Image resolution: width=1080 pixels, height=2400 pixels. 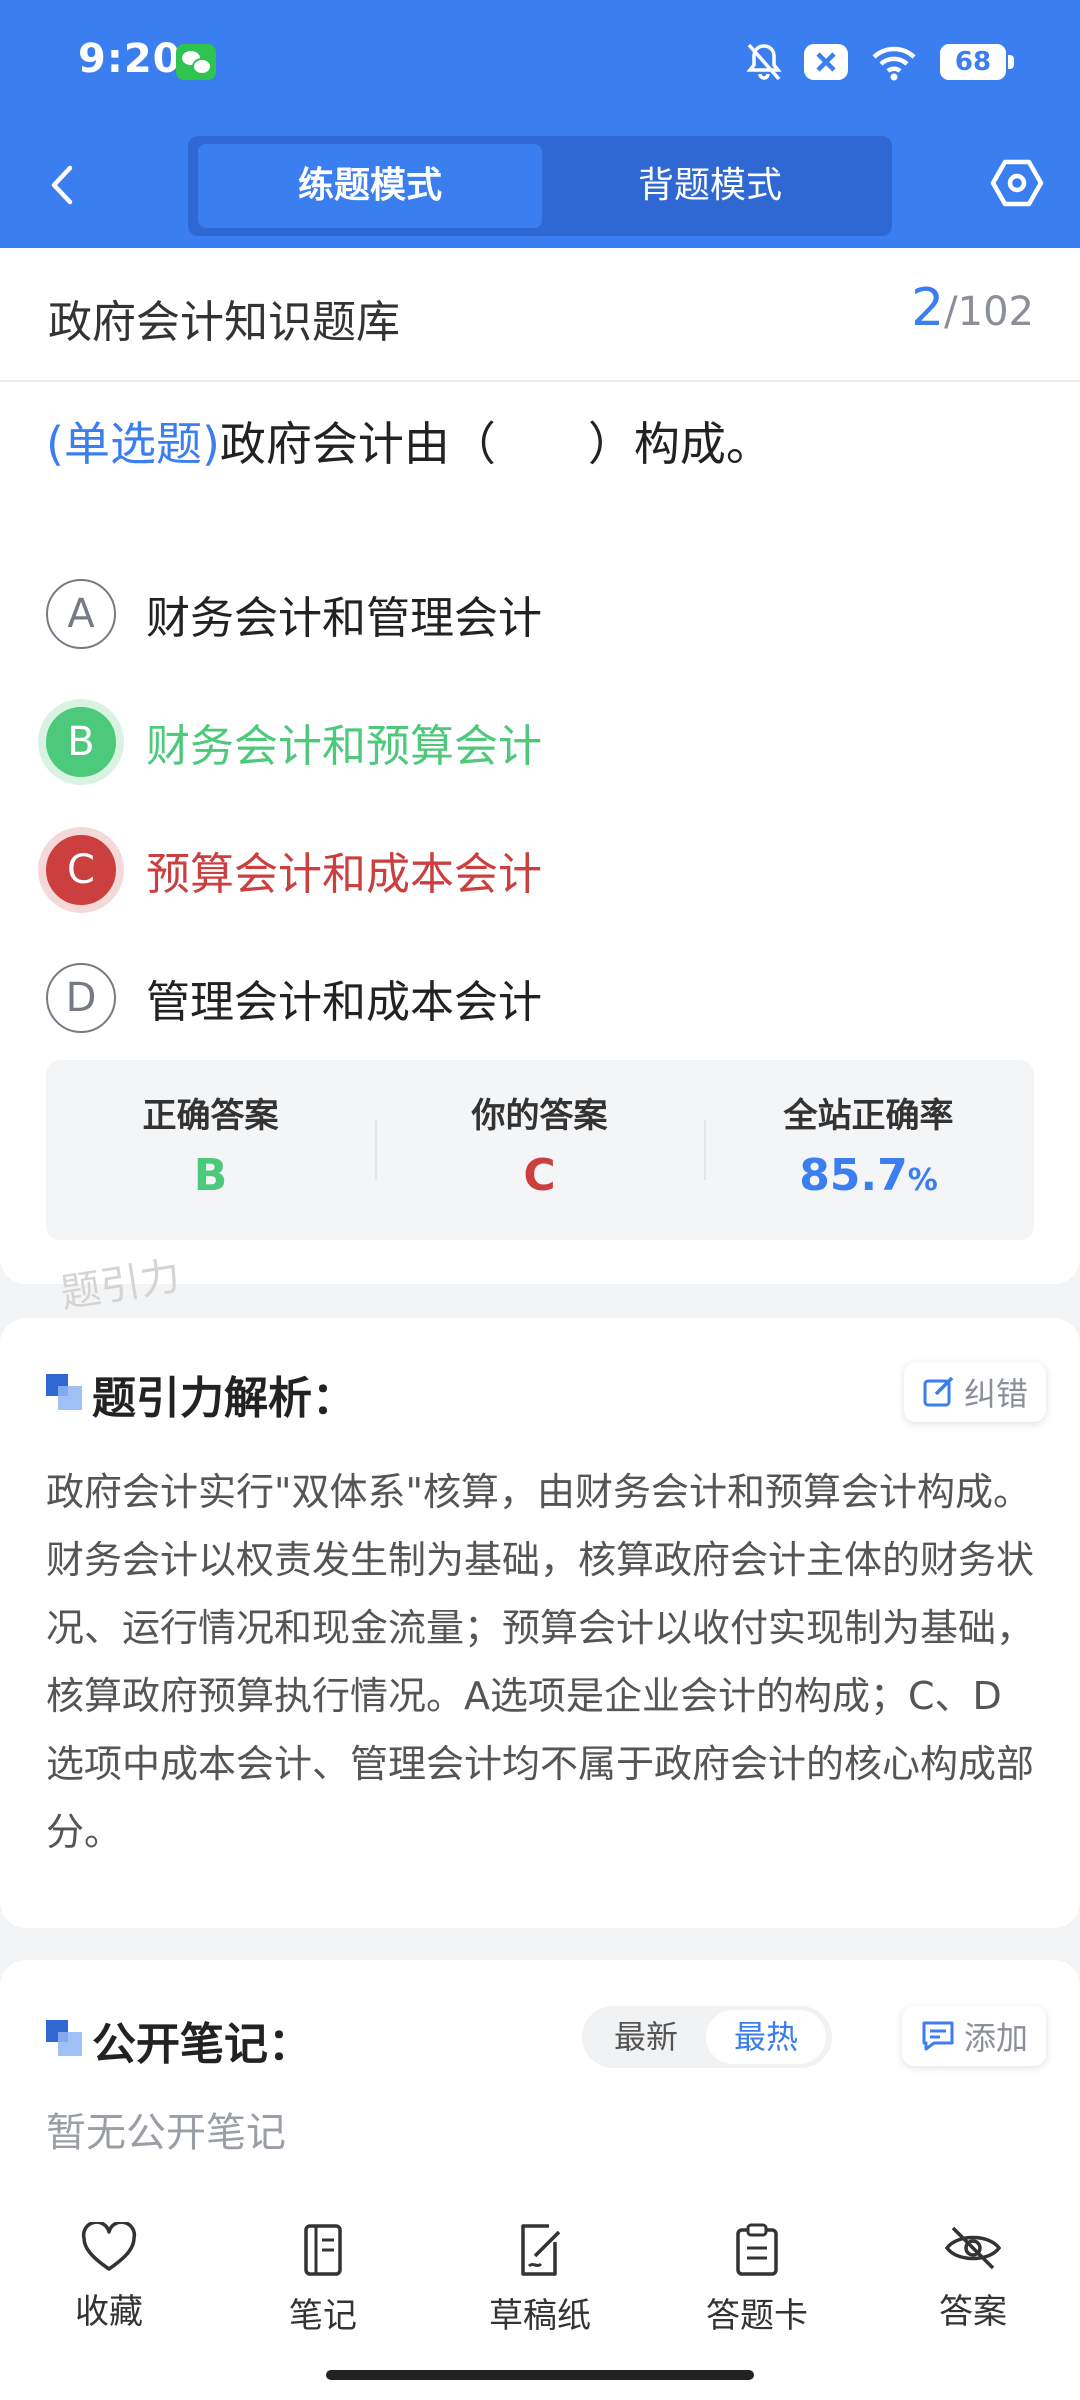 What do you see at coordinates (646, 2037) in the screenshot?
I see `sort-latest: 最新` at bounding box center [646, 2037].